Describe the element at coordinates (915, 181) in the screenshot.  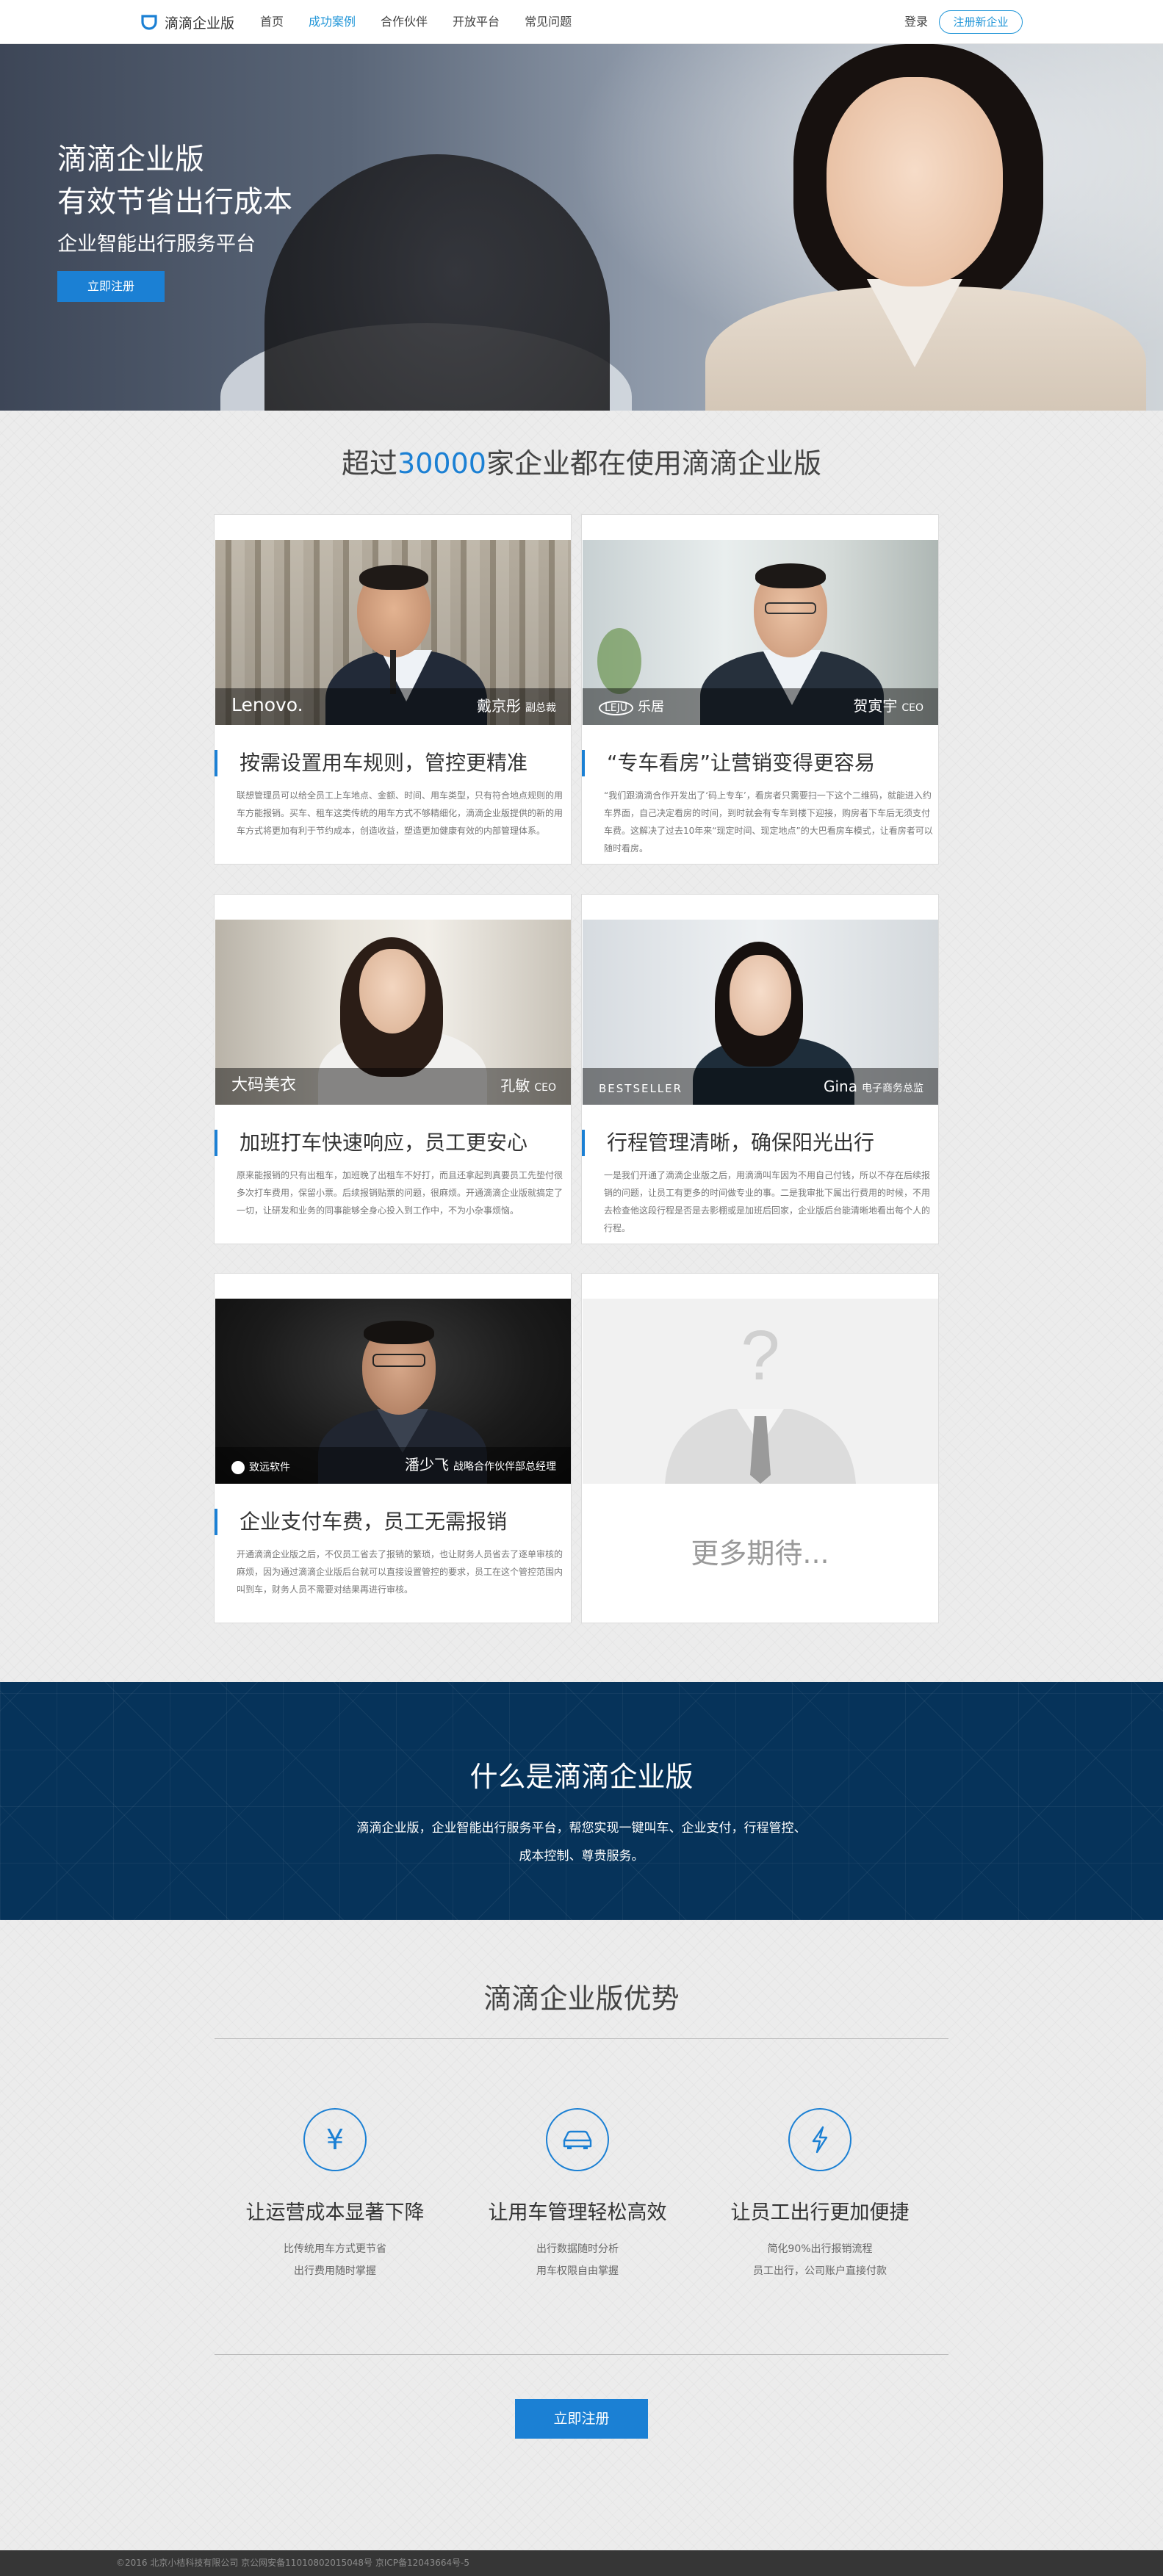
I see `hero-woman-face` at that location.